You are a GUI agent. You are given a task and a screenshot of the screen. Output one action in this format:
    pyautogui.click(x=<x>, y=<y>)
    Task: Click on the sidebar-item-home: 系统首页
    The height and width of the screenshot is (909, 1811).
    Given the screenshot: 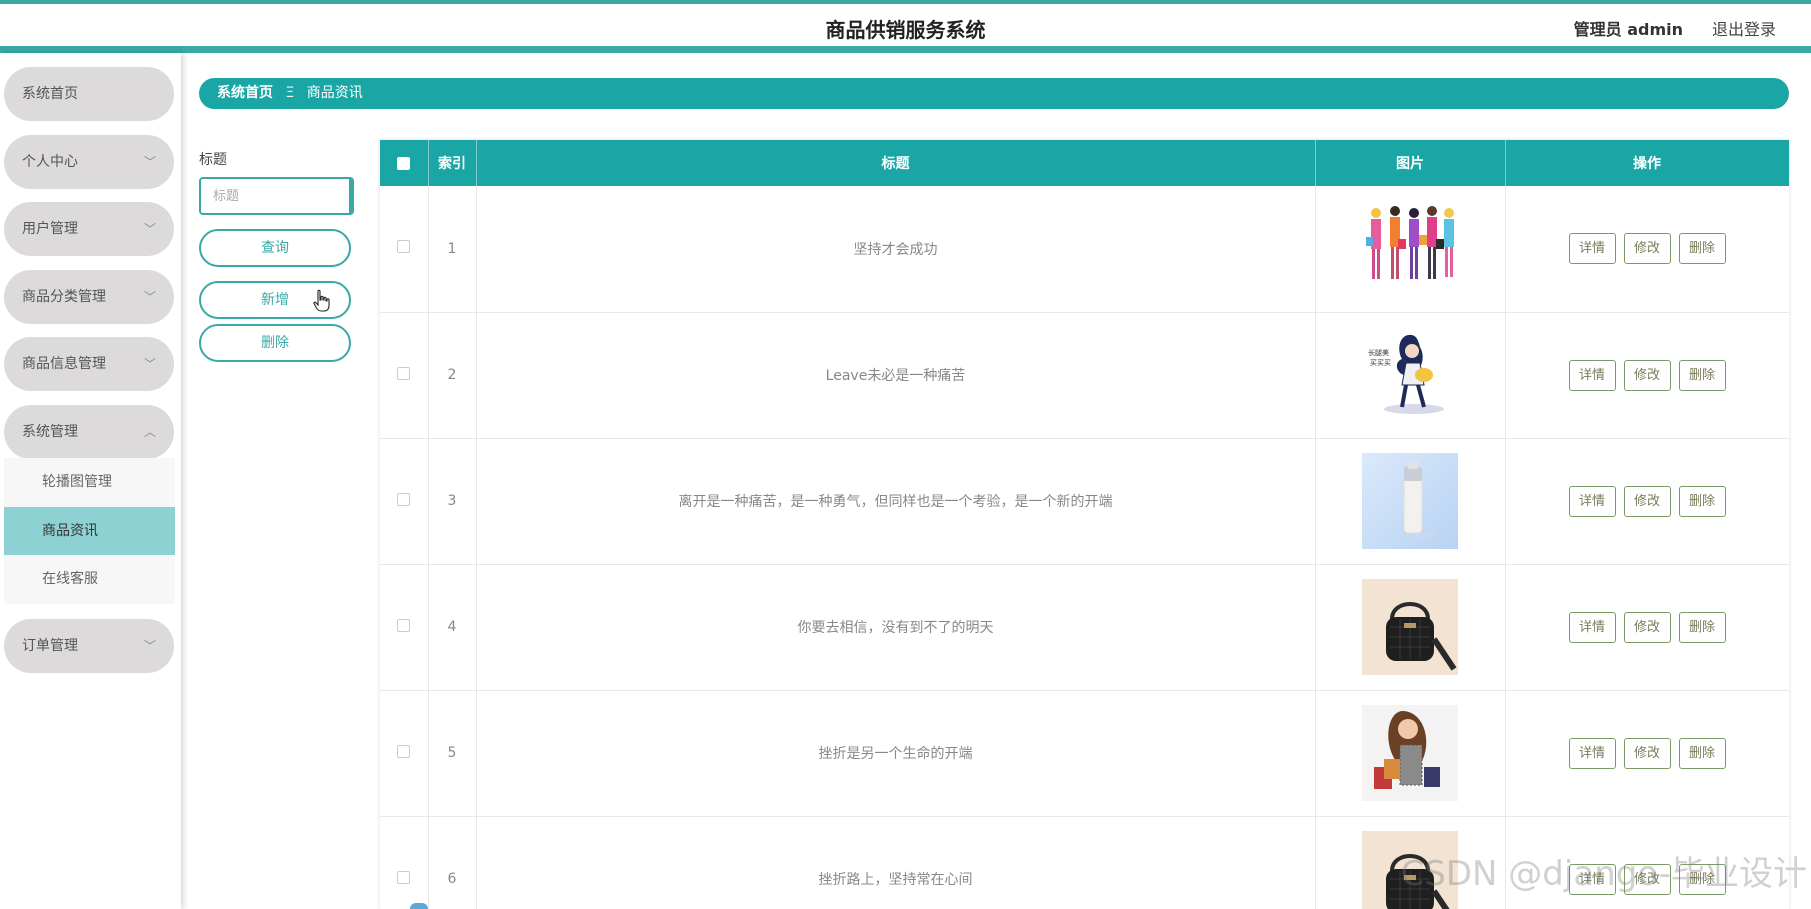 What is the action you would take?
    pyautogui.click(x=89, y=94)
    